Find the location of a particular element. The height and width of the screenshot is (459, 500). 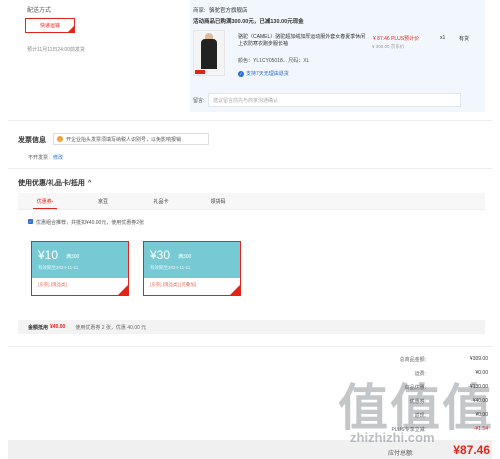

tab-pickup-code-label: 领货码 is located at coordinates (218, 201).